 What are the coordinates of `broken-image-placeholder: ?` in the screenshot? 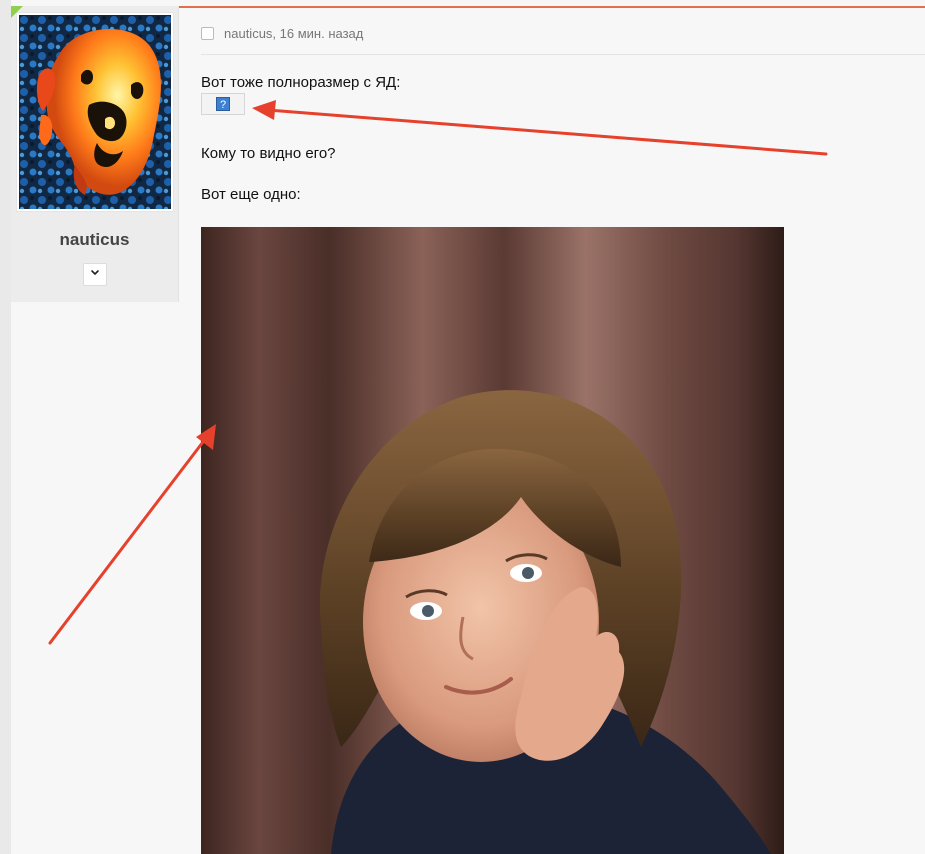 It's located at (223, 104).